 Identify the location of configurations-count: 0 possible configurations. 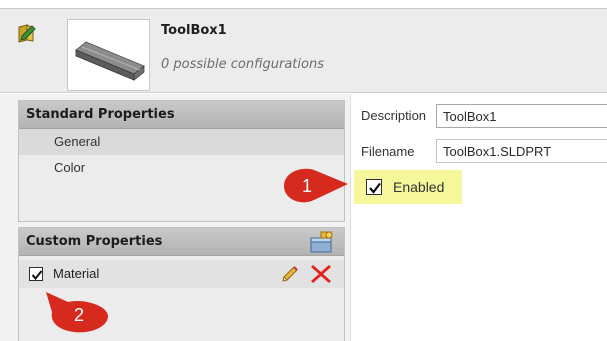
(242, 64).